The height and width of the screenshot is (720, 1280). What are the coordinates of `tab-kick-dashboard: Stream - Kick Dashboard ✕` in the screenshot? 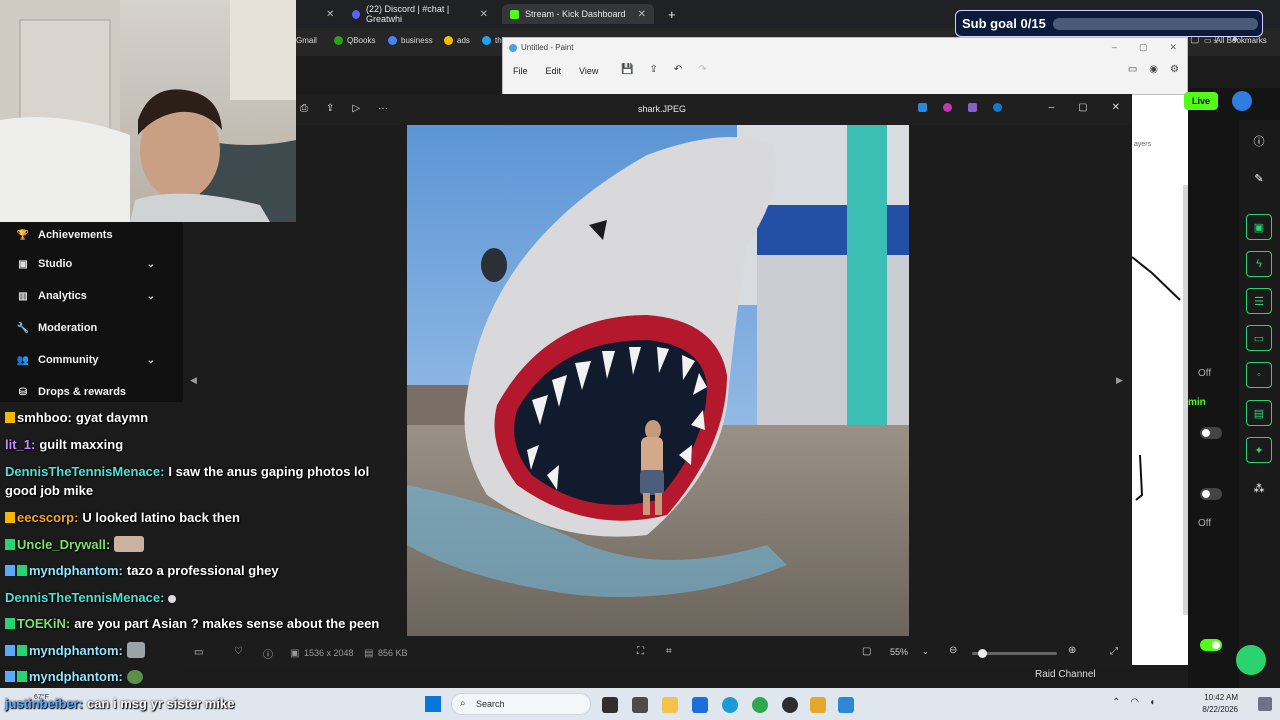 It's located at (578, 14).